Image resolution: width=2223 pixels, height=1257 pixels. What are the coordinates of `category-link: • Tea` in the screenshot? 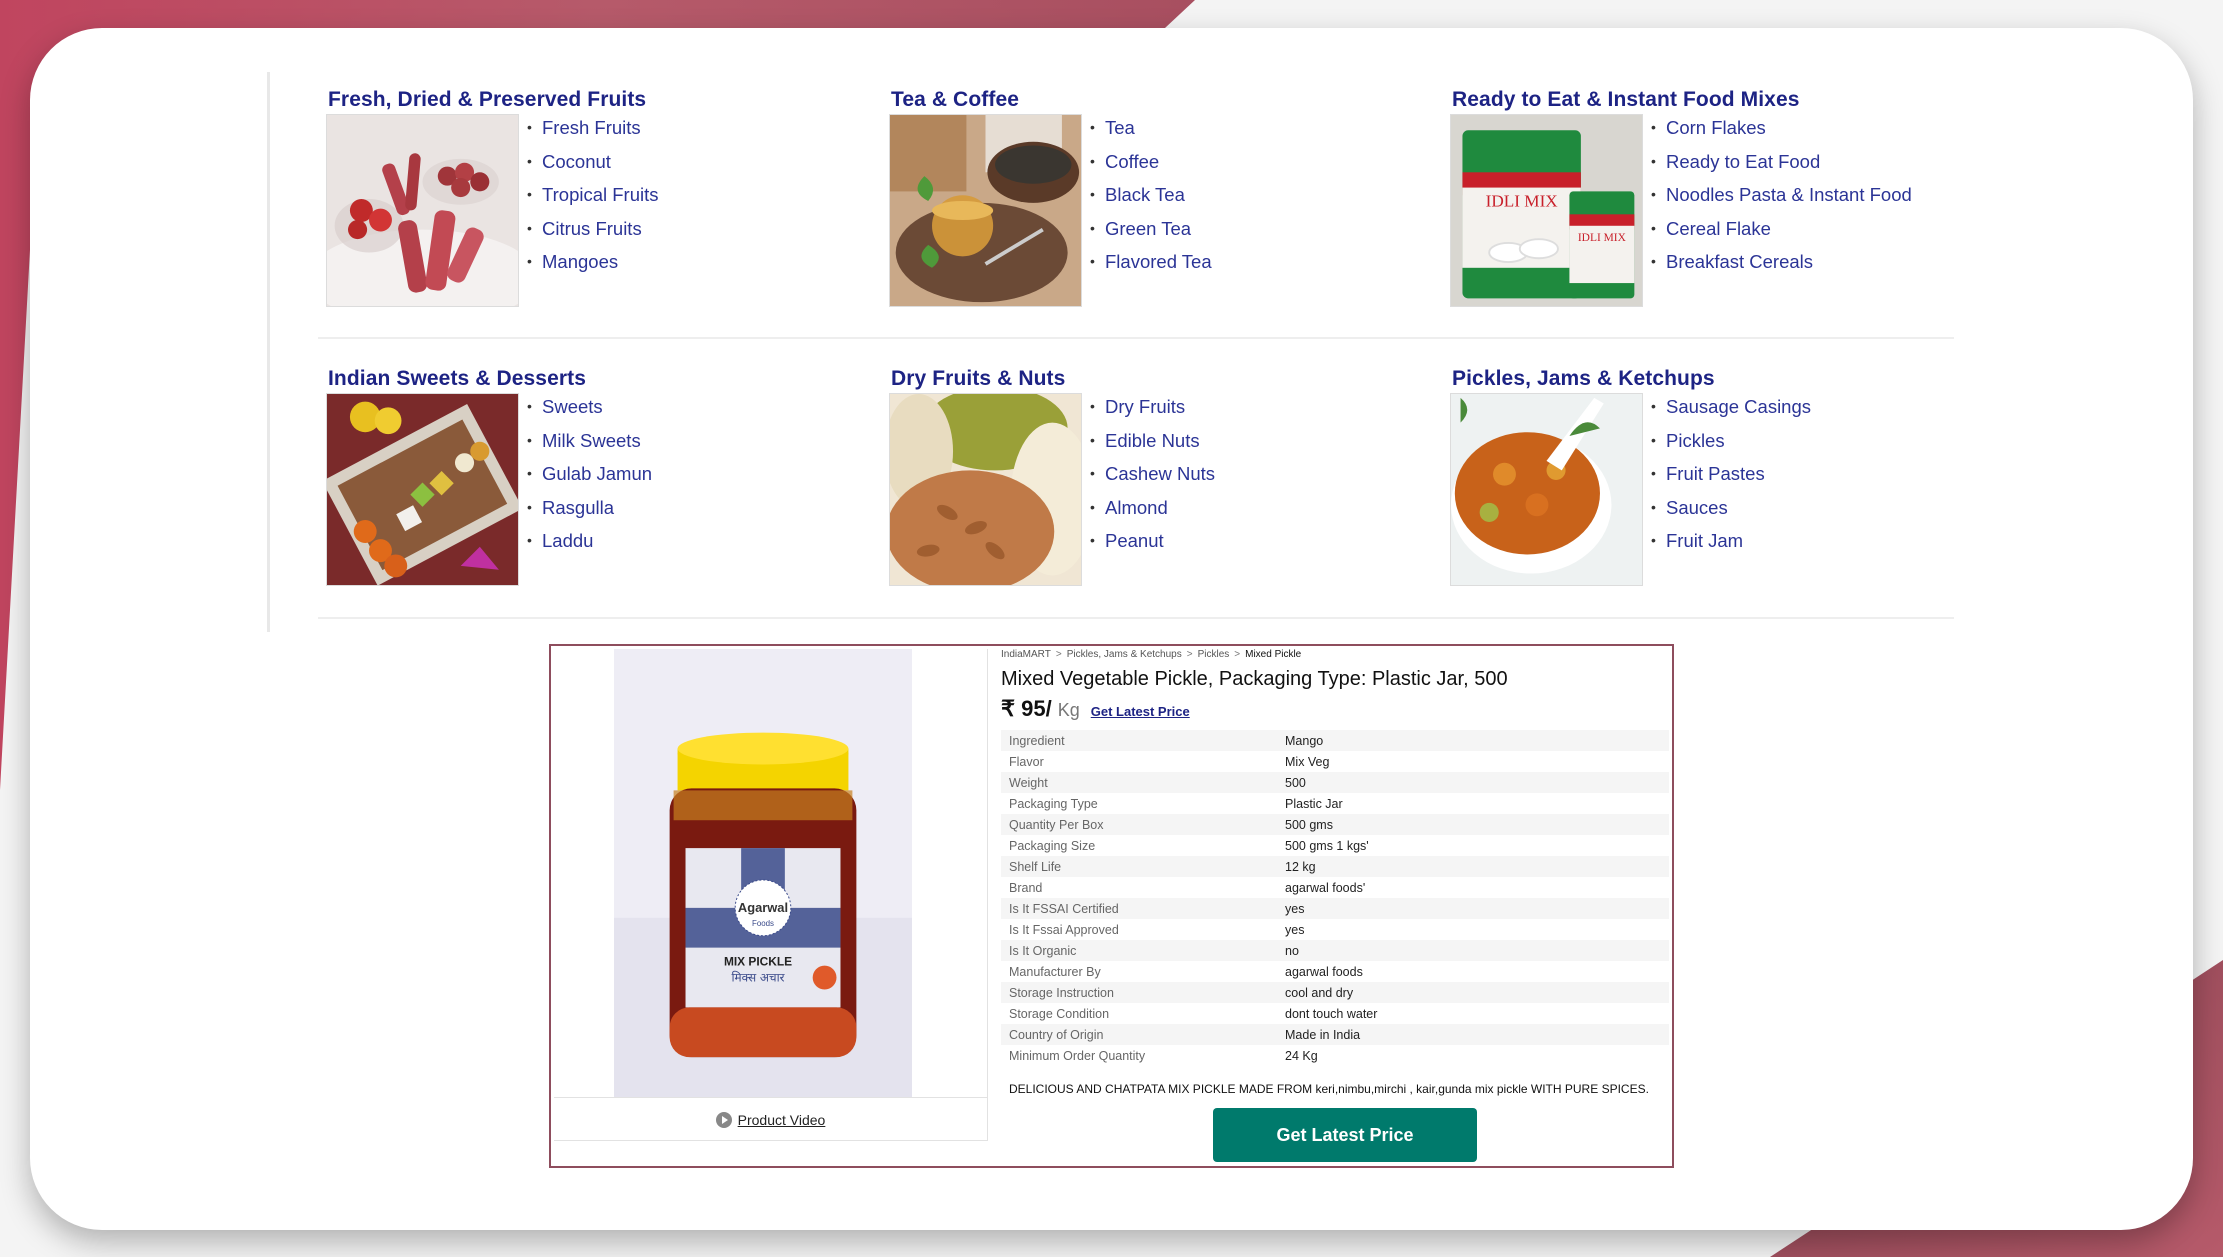 It's located at (1151, 134).